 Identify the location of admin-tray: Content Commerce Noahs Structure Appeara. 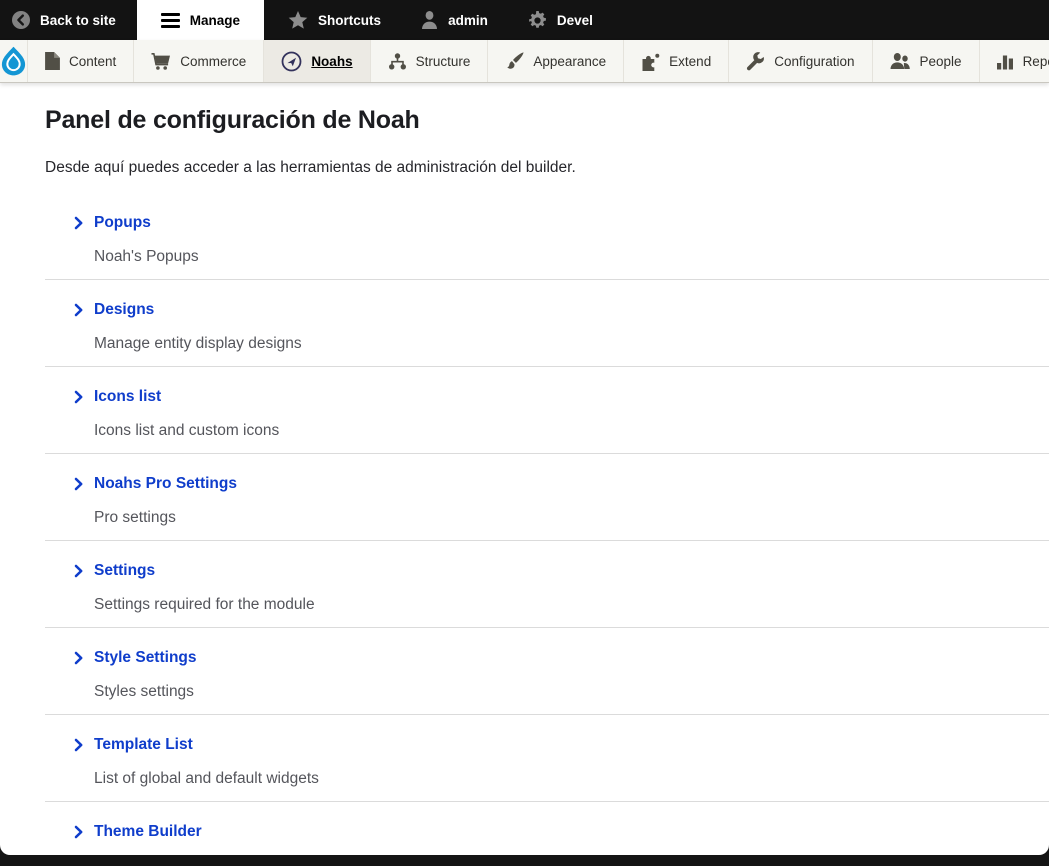
(524, 61).